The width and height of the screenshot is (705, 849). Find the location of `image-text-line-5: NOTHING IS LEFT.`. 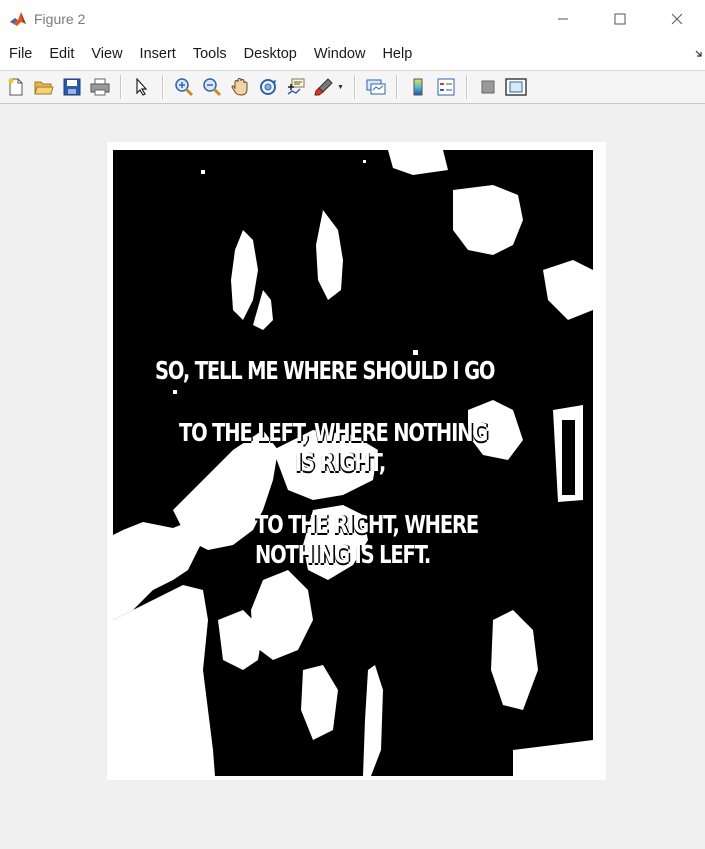

image-text-line-5: NOTHING IS LEFT. is located at coordinates (343, 554).